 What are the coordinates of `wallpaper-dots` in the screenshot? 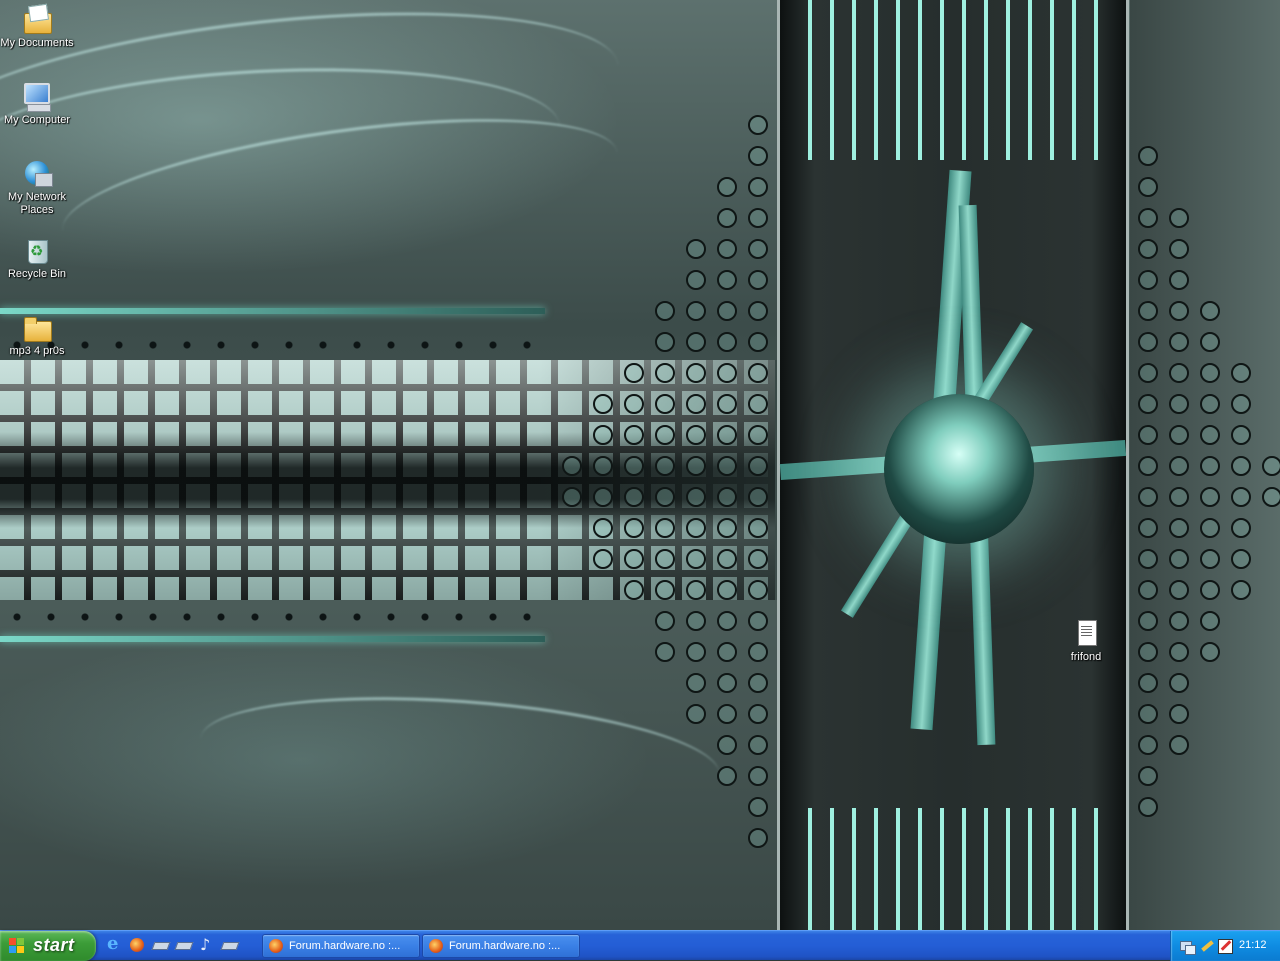 It's located at (270, 617).